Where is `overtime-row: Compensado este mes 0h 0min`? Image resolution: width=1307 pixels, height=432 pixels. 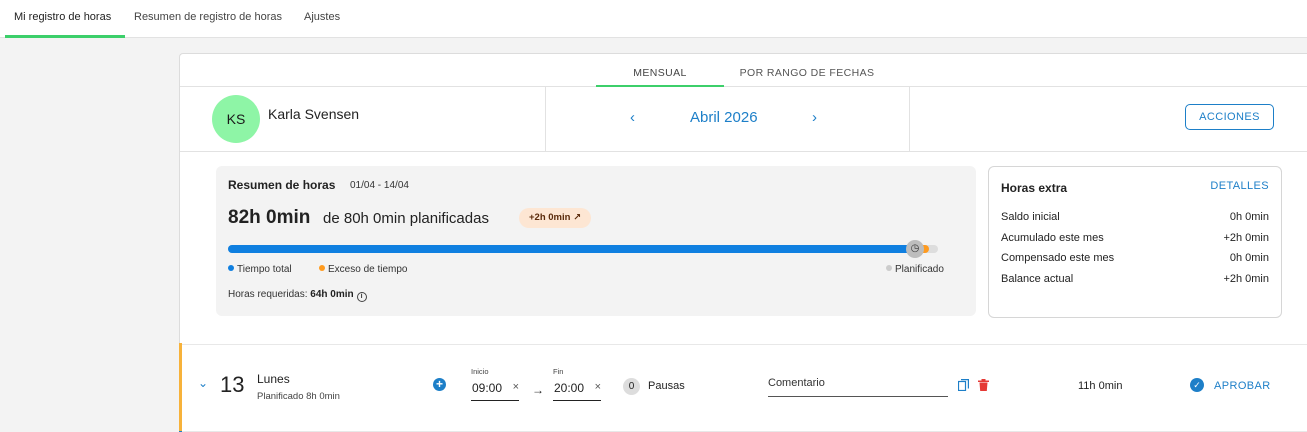
overtime-row: Compensado este mes 0h 0min is located at coordinates (1135, 258).